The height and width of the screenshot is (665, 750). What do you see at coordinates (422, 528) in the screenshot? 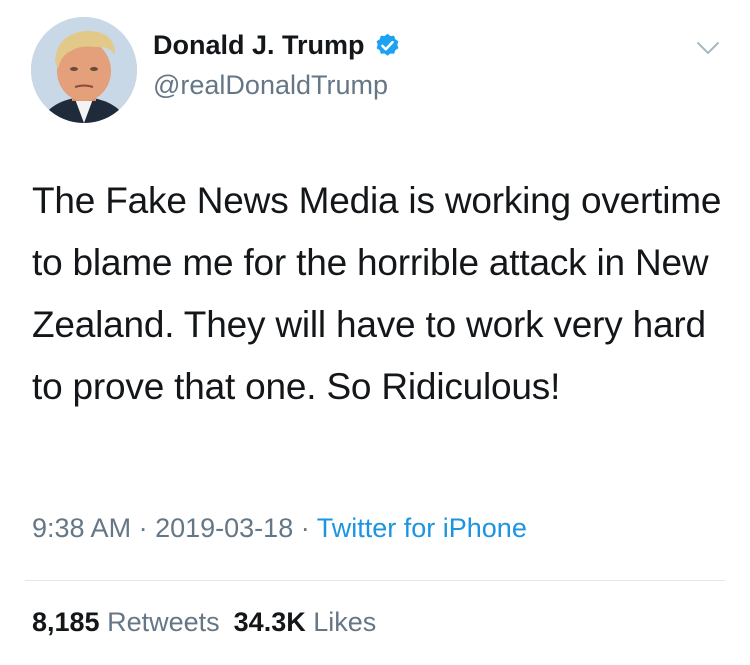
I see `tweet-source-link: Twitter for iPhone` at bounding box center [422, 528].